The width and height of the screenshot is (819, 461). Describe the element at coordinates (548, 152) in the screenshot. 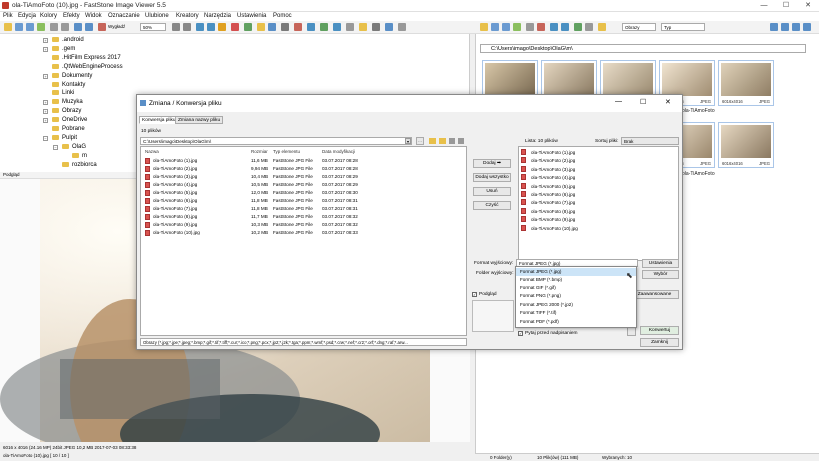

I see `list-item: ola-TiAmoFoto (1).jpg` at that location.